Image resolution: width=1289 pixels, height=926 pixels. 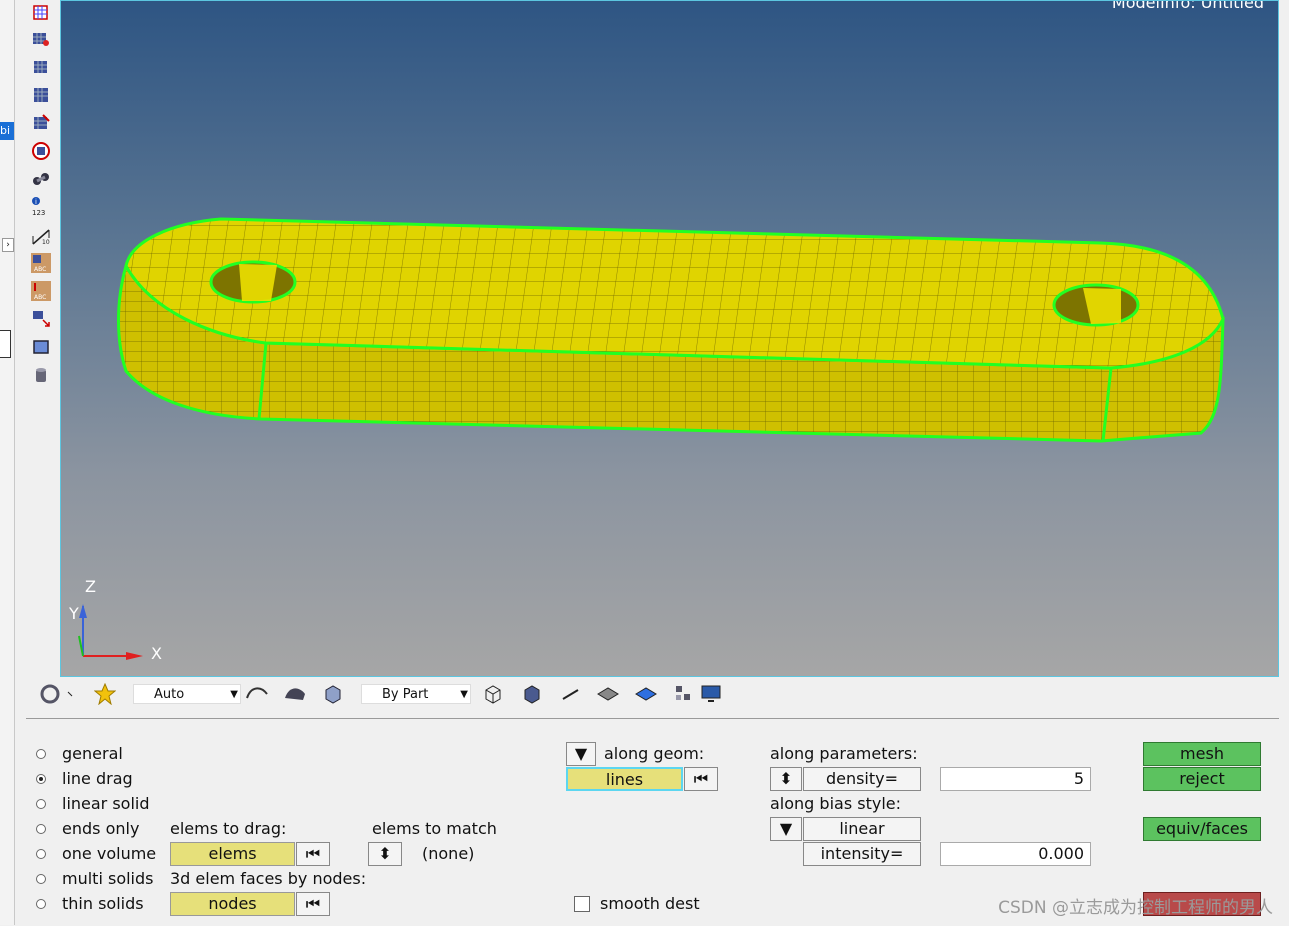 What do you see at coordinates (610, 694) in the screenshot?
I see `plane-grid-icon` at bounding box center [610, 694].